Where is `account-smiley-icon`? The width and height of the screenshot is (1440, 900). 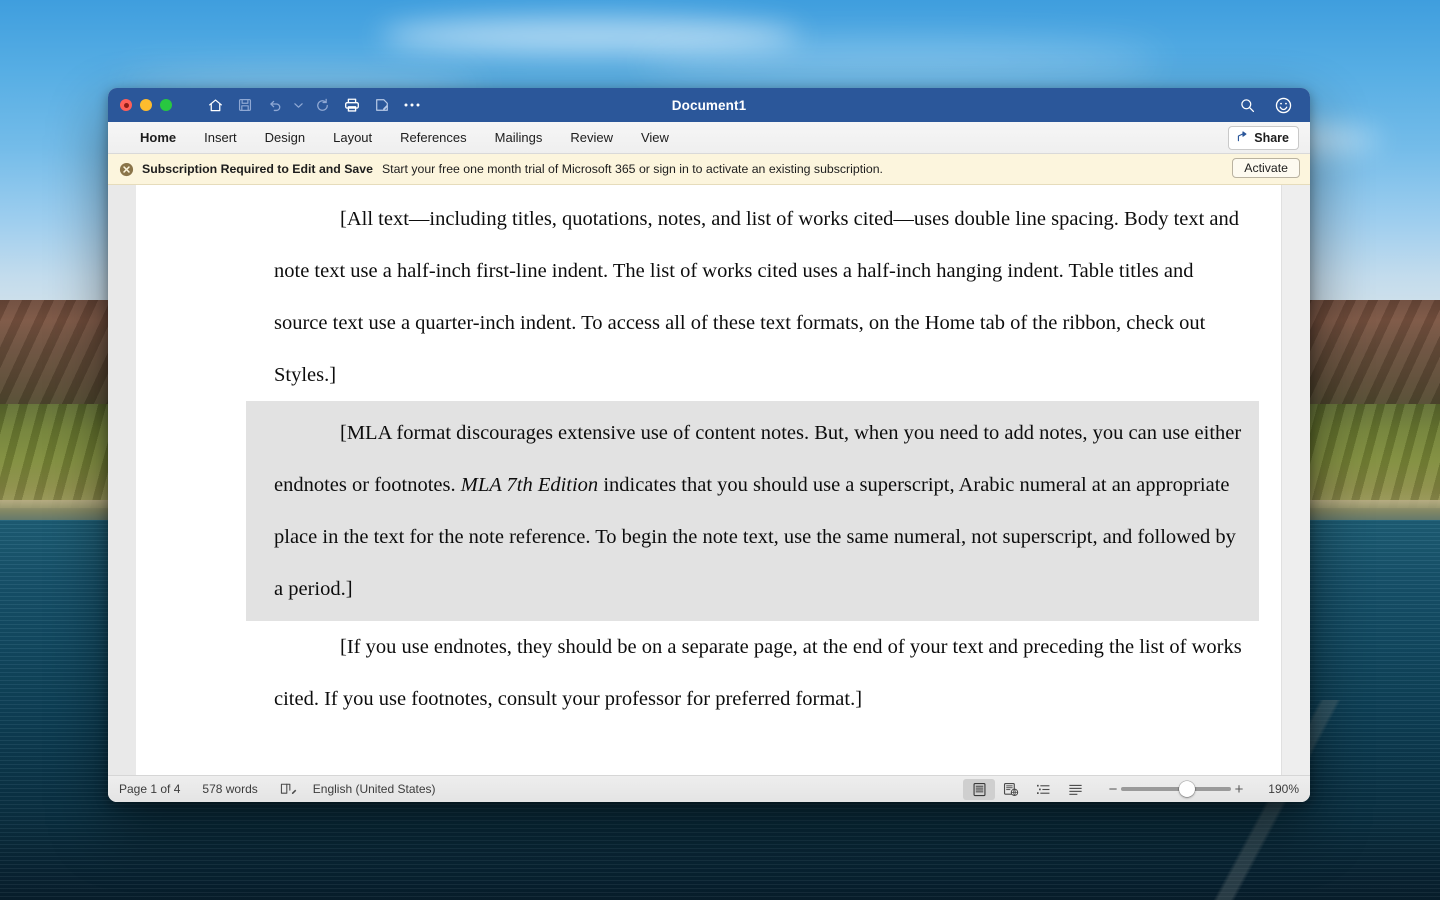 account-smiley-icon is located at coordinates (1283, 105).